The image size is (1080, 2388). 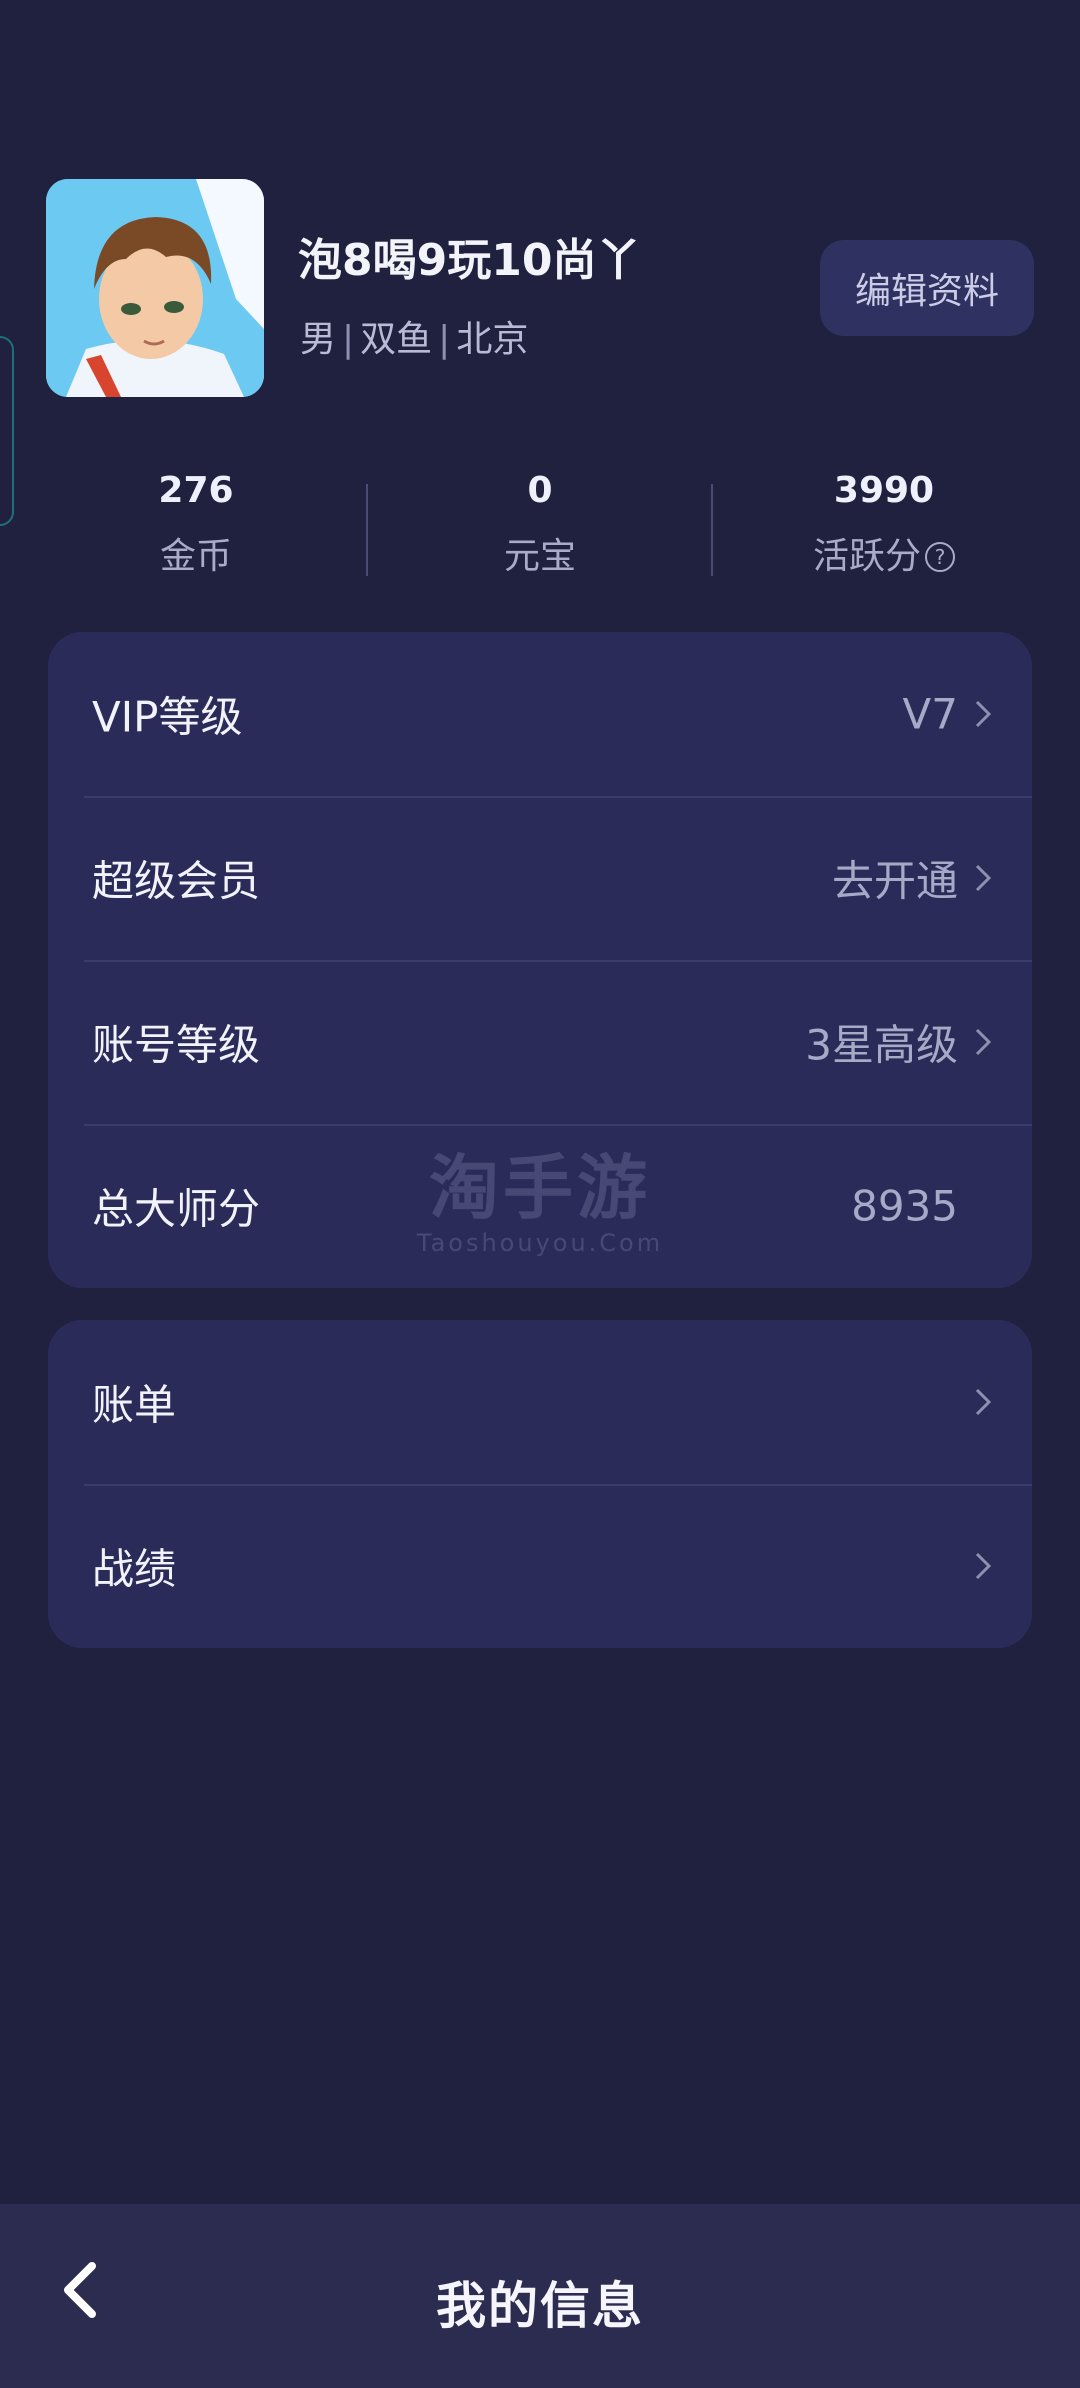 I want to click on stats-row: 276 金币 0 元宝 3990 活跃分?, so click(x=540, y=526).